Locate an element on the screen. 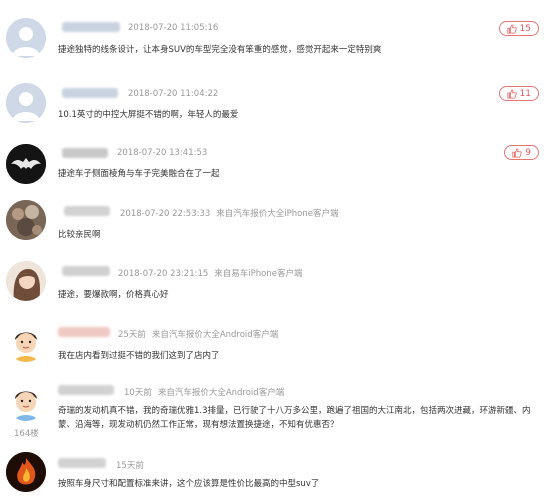 This screenshot has height=501, width=551. user-avatar is located at coordinates (26, 472).